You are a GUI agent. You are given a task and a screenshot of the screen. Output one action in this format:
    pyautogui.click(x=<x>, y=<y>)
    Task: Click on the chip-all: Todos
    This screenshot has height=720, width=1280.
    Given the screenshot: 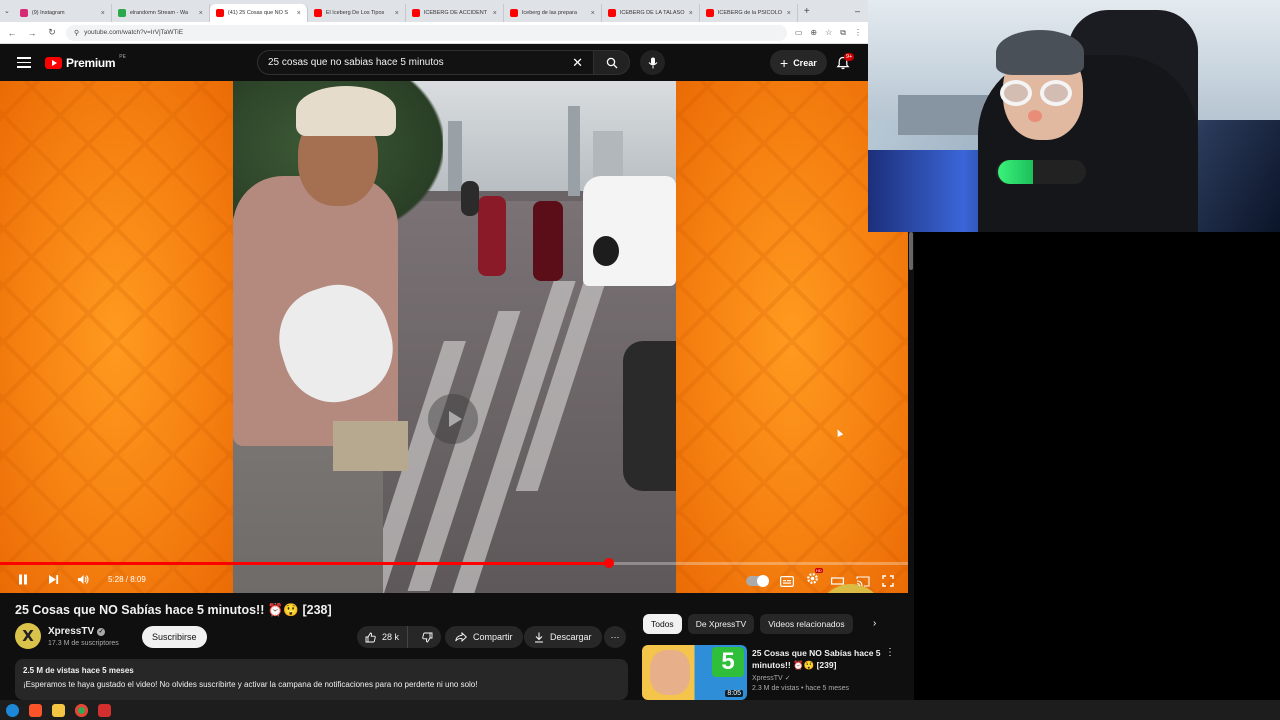 What is the action you would take?
    pyautogui.click(x=662, y=624)
    